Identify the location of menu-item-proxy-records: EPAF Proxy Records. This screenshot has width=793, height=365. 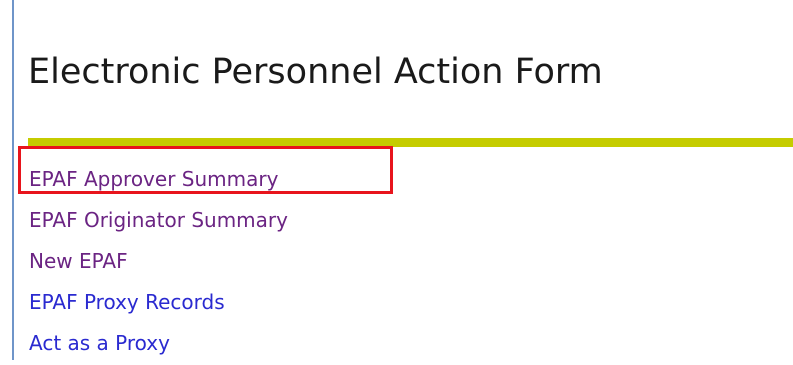
(158, 303).